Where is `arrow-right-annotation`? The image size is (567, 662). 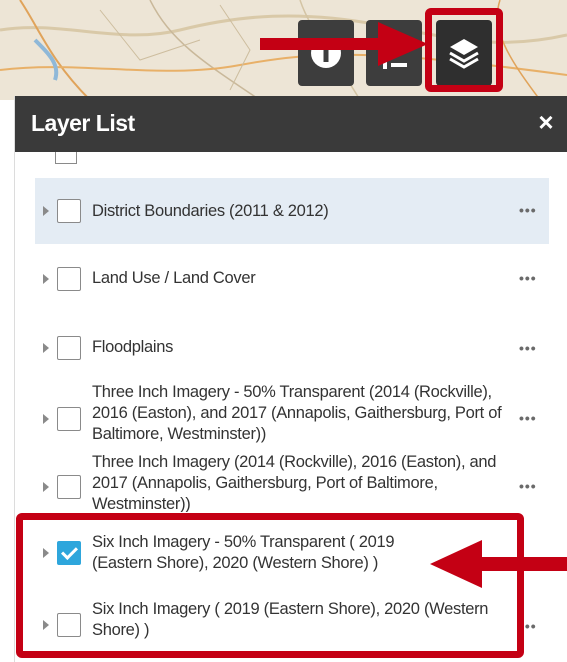
arrow-right-annotation is located at coordinates (344, 44).